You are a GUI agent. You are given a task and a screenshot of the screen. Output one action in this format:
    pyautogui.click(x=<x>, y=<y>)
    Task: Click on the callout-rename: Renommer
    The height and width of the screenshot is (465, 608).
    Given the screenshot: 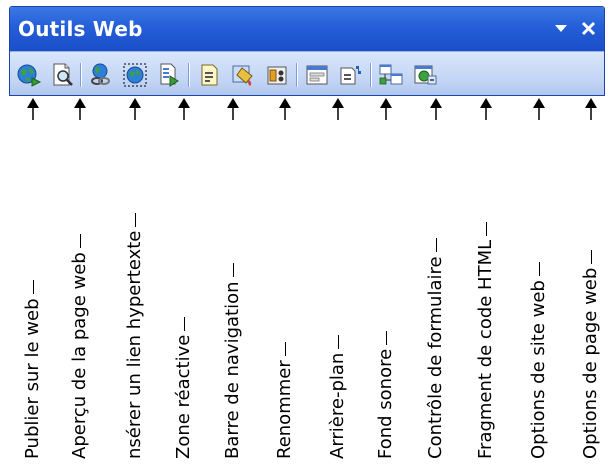 What is the action you would take?
    pyautogui.click(x=285, y=281)
    